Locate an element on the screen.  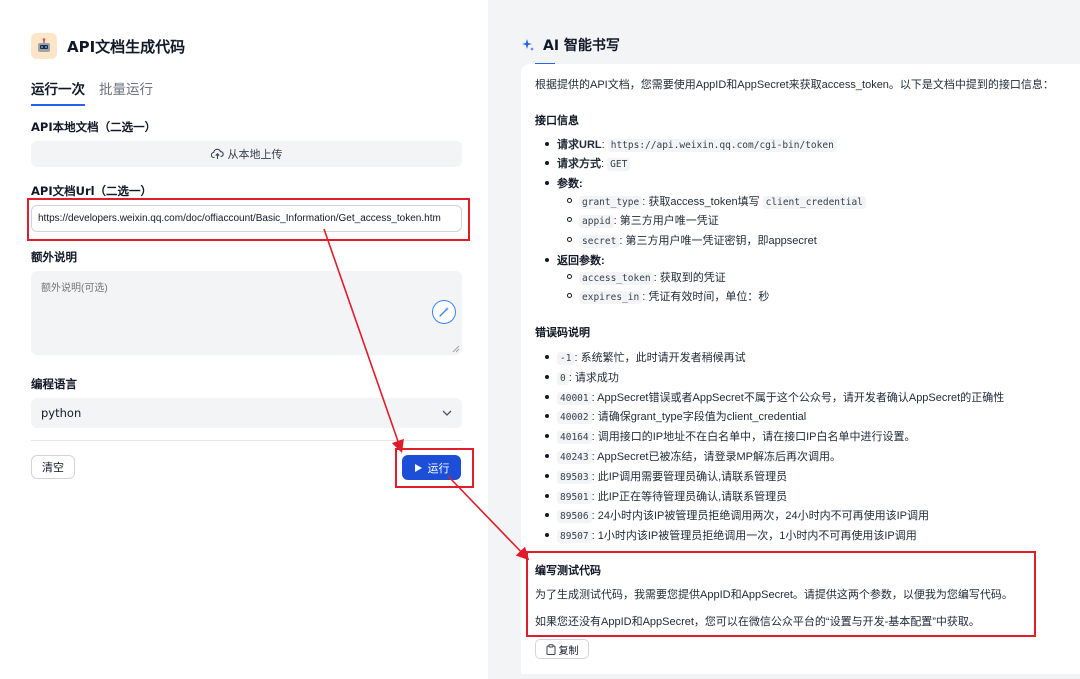
request-method-value: GET is located at coordinates (619, 164).